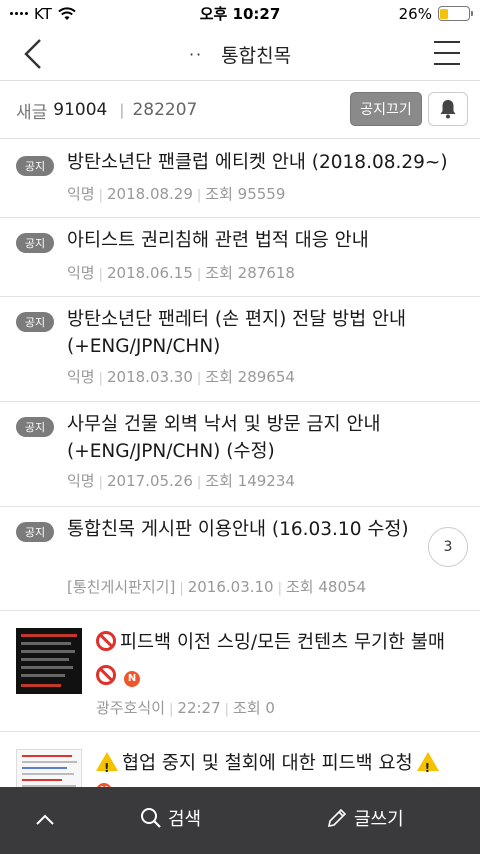 The image size is (480, 854). I want to click on new-posts-count: 91004, so click(80, 110).